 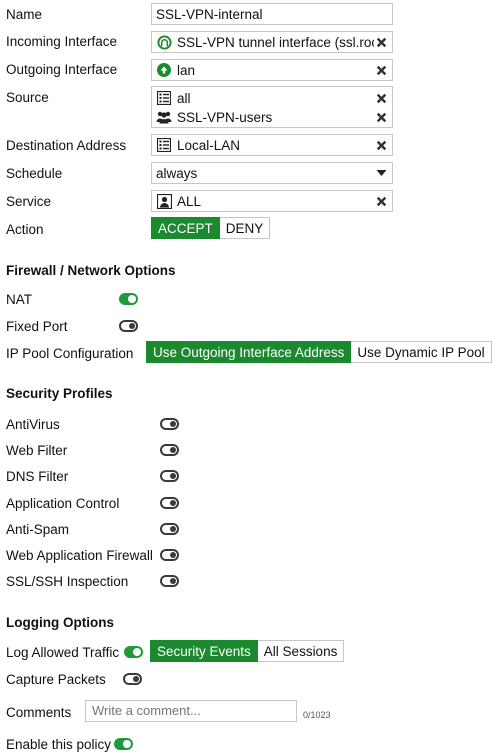 I want to click on source-value-users: SSL-VPN-users, so click(x=225, y=117).